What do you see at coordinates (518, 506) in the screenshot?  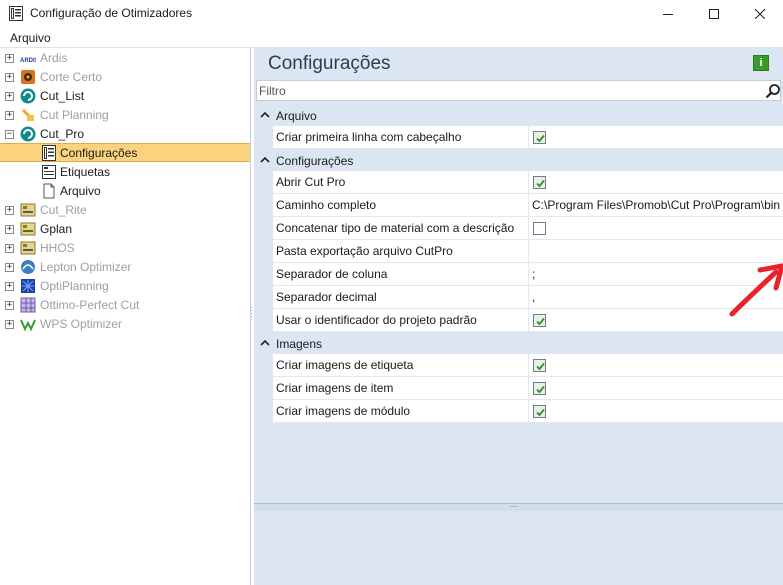 I see `horizontal-splitter: ·····` at bounding box center [518, 506].